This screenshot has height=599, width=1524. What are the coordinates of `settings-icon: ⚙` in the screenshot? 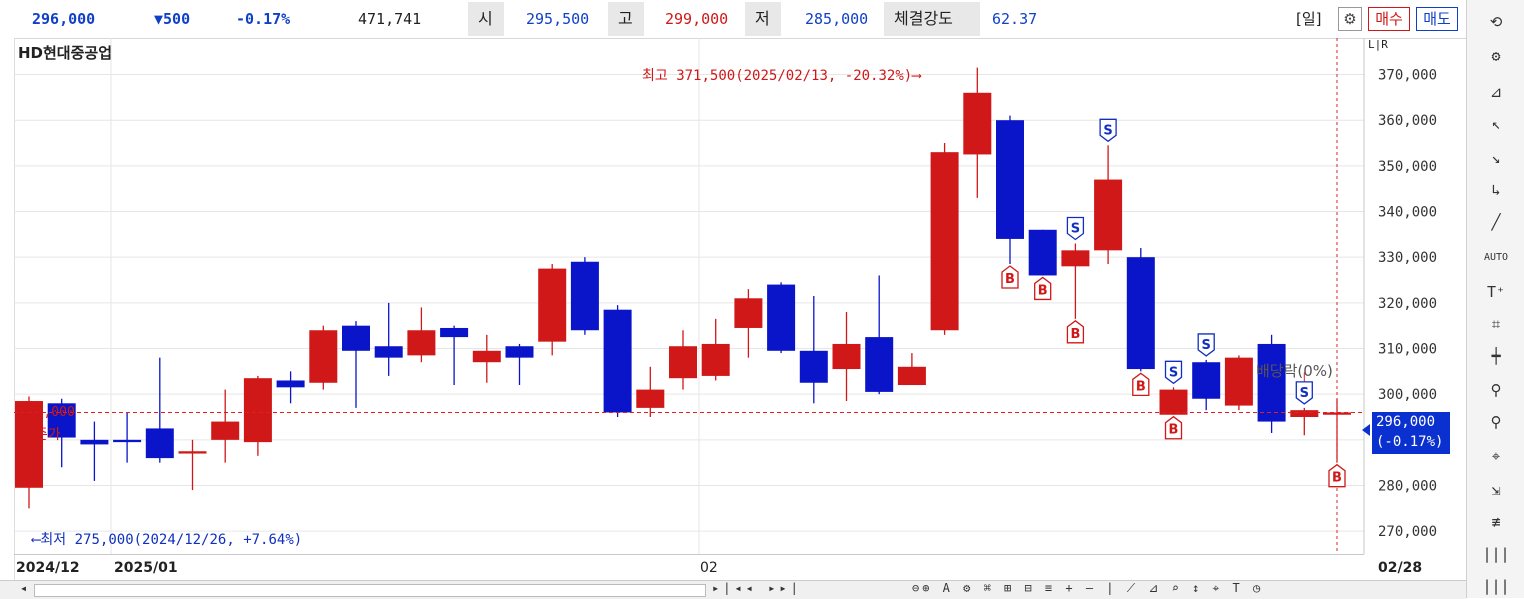 It's located at (1350, 19).